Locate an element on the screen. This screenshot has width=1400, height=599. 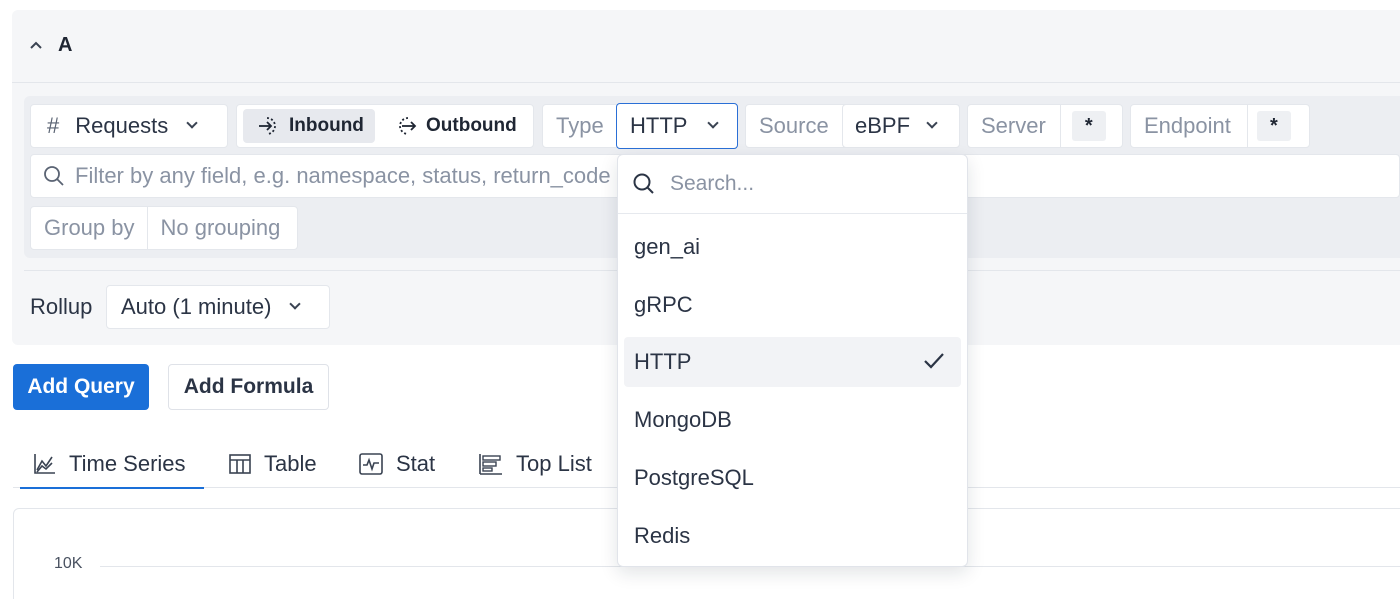
inbound-label: Inbound is located at coordinates (326, 125).